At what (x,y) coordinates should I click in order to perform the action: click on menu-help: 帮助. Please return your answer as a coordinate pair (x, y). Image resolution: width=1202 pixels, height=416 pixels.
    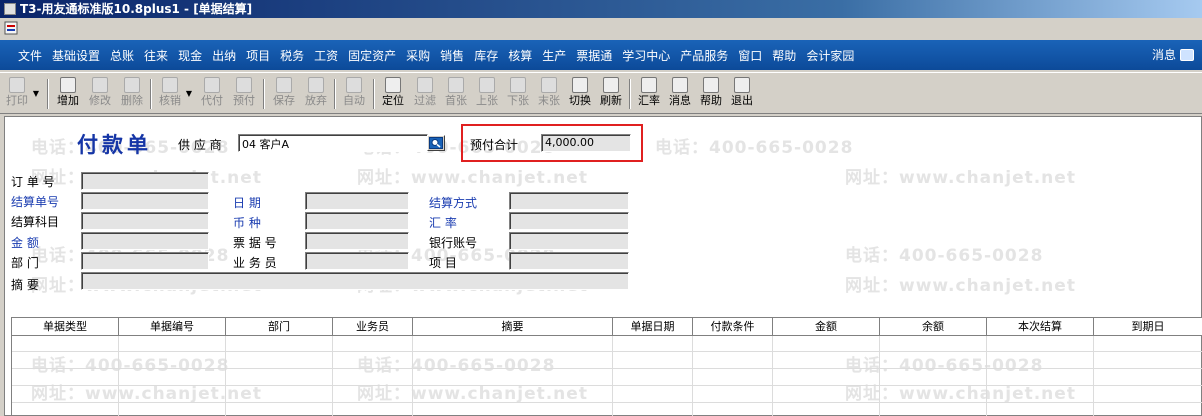
    Looking at the image, I should click on (784, 55).